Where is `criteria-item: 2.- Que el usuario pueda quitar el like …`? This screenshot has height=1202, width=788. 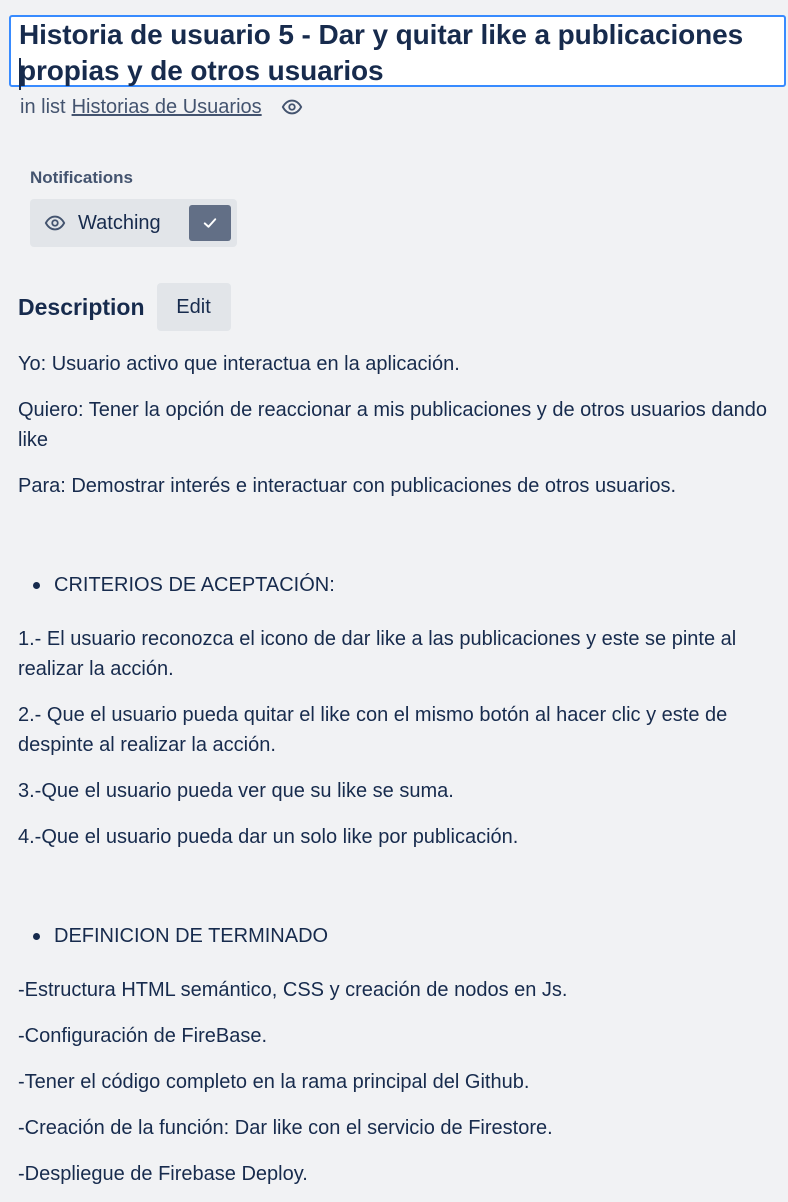 criteria-item: 2.- Que el usuario pueda quitar el like … is located at coordinates (373, 730).